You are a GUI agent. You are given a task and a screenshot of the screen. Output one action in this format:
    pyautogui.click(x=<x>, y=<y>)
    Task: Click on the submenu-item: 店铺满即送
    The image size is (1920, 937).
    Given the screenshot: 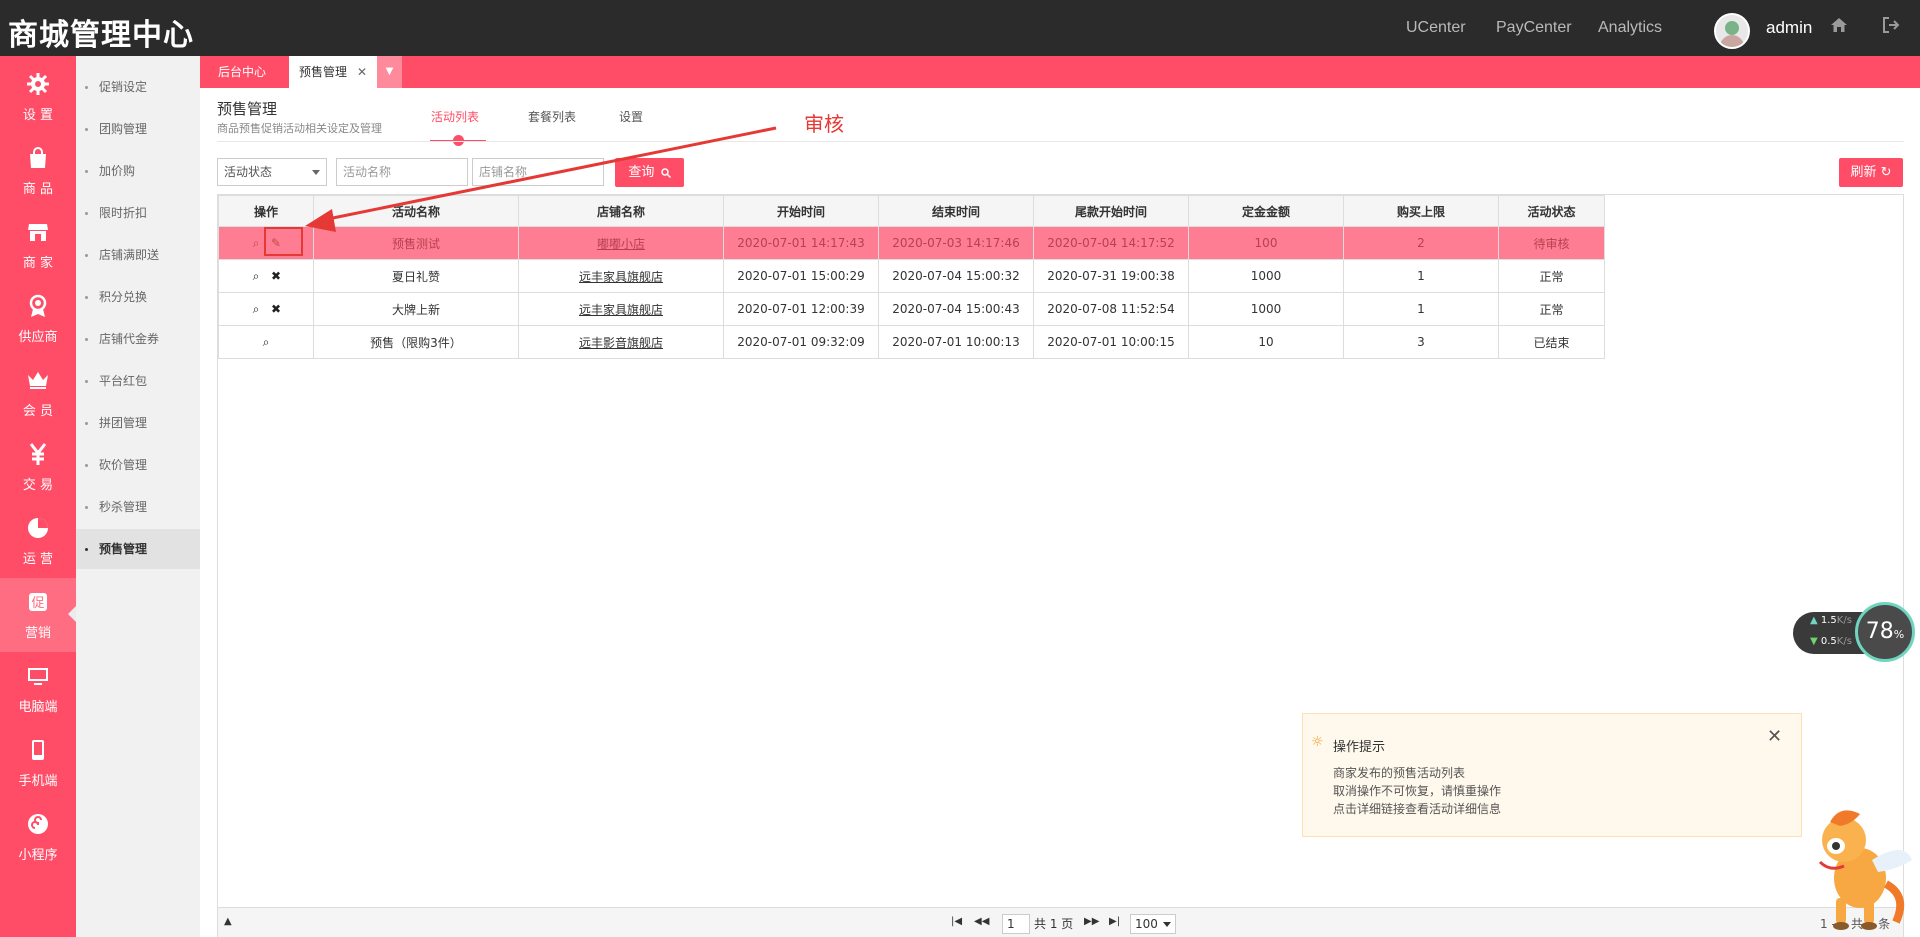 What is the action you would take?
    pyautogui.click(x=138, y=255)
    